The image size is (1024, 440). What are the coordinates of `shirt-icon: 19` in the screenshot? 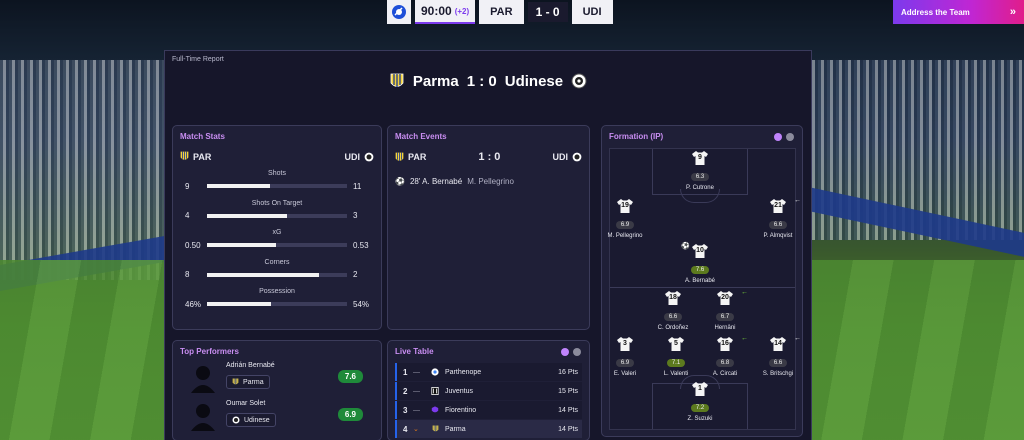 It's located at (625, 206).